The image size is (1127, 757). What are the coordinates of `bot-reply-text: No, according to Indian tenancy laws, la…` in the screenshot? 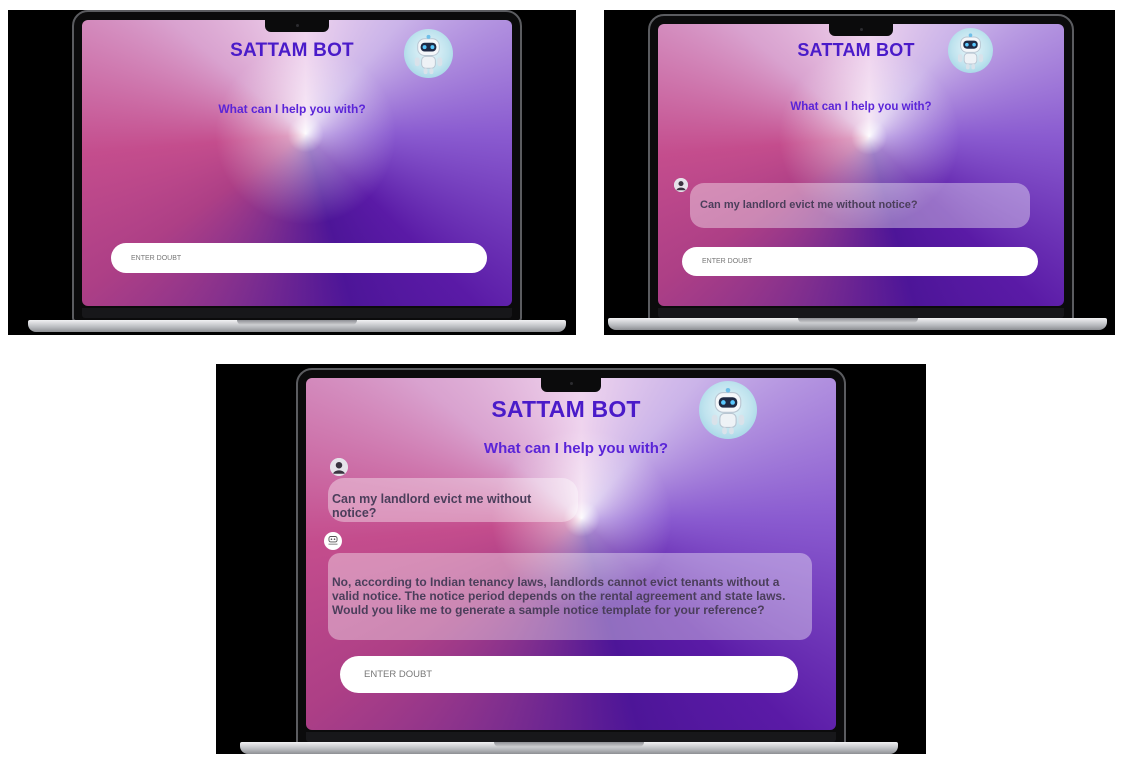 It's located at (559, 596).